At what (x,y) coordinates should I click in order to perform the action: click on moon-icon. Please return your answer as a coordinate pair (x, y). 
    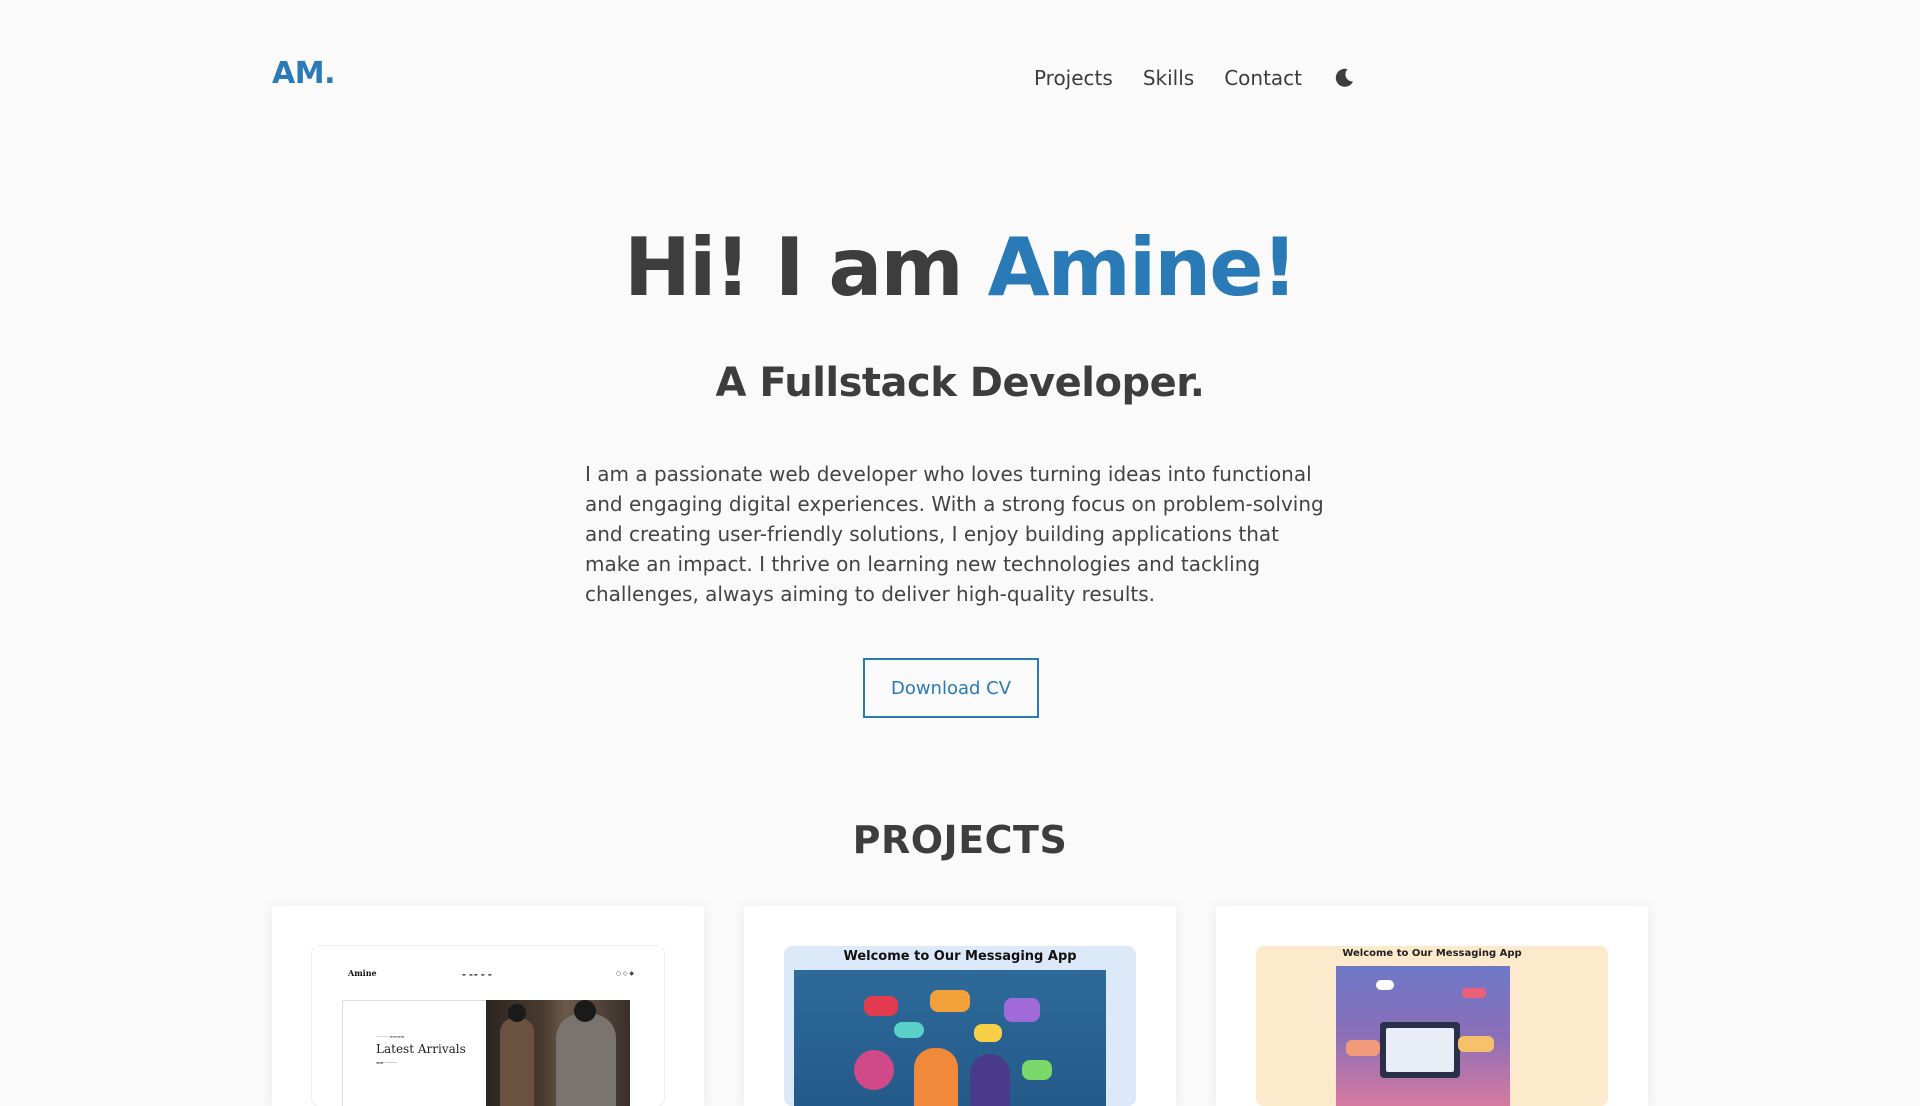
    Looking at the image, I should click on (1344, 78).